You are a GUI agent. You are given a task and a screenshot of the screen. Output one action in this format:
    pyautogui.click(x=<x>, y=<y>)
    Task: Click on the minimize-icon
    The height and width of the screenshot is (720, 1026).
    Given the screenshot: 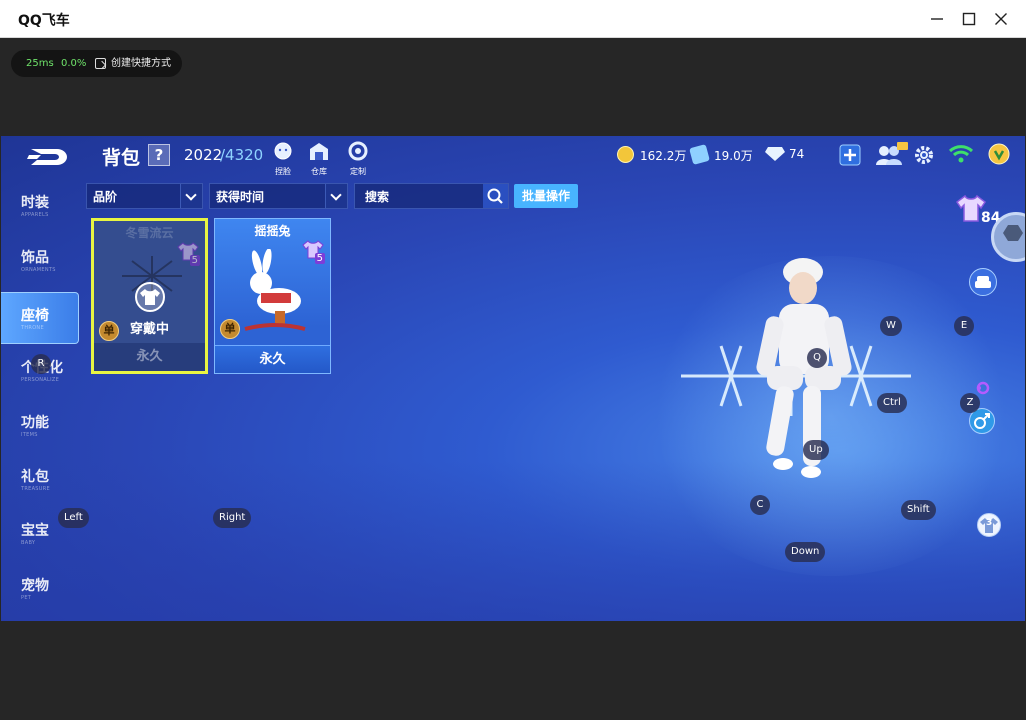 What is the action you would take?
    pyautogui.click(x=937, y=19)
    